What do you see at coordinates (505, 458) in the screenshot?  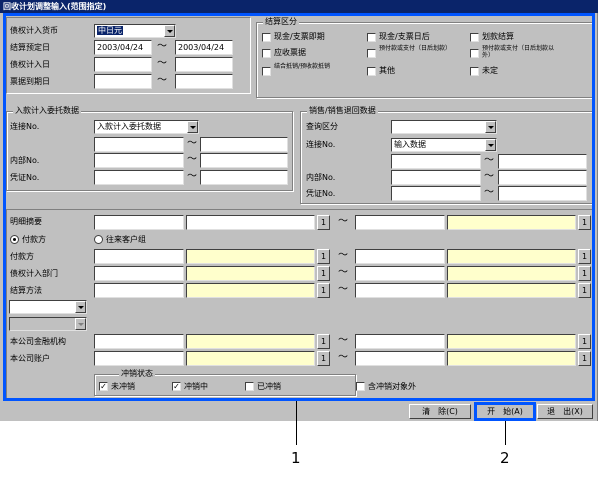 I see `callout-2: 2` at bounding box center [505, 458].